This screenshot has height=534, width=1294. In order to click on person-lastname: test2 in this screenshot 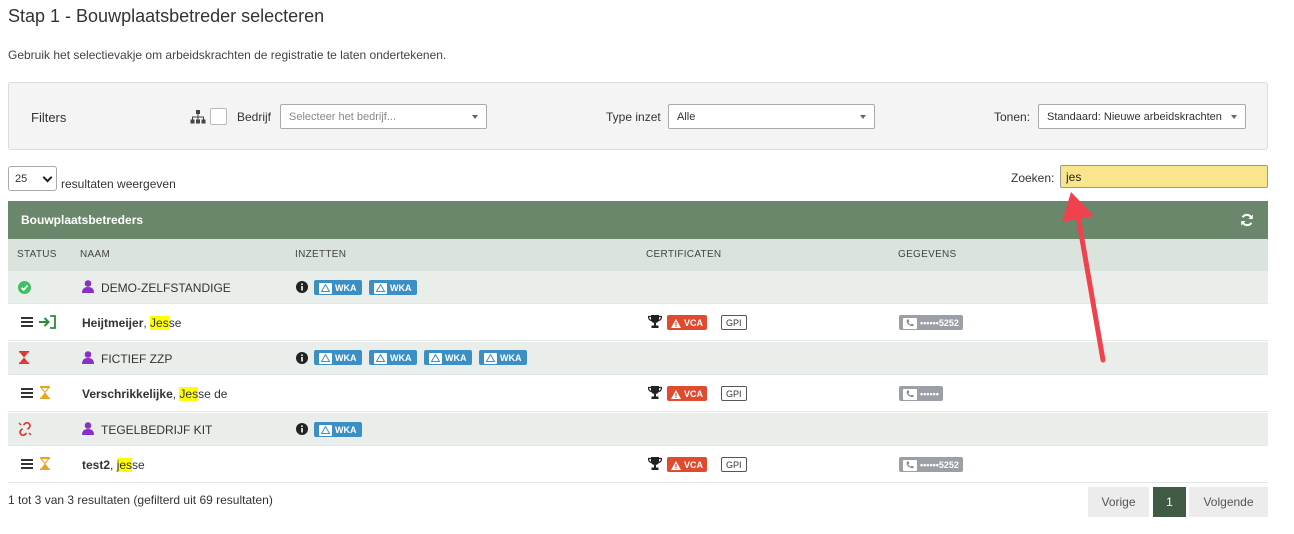, I will do `click(96, 465)`.